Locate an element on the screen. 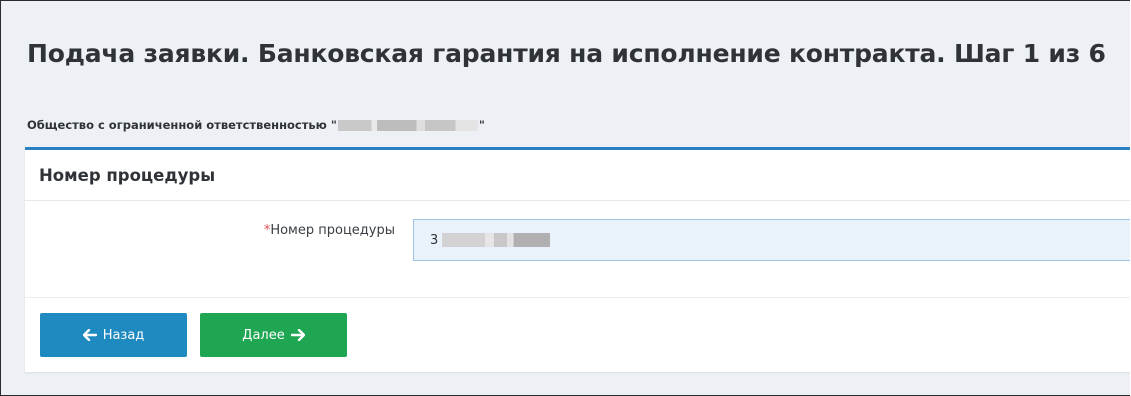 This screenshot has width=1131, height=396. next-button: Далее is located at coordinates (273, 335).